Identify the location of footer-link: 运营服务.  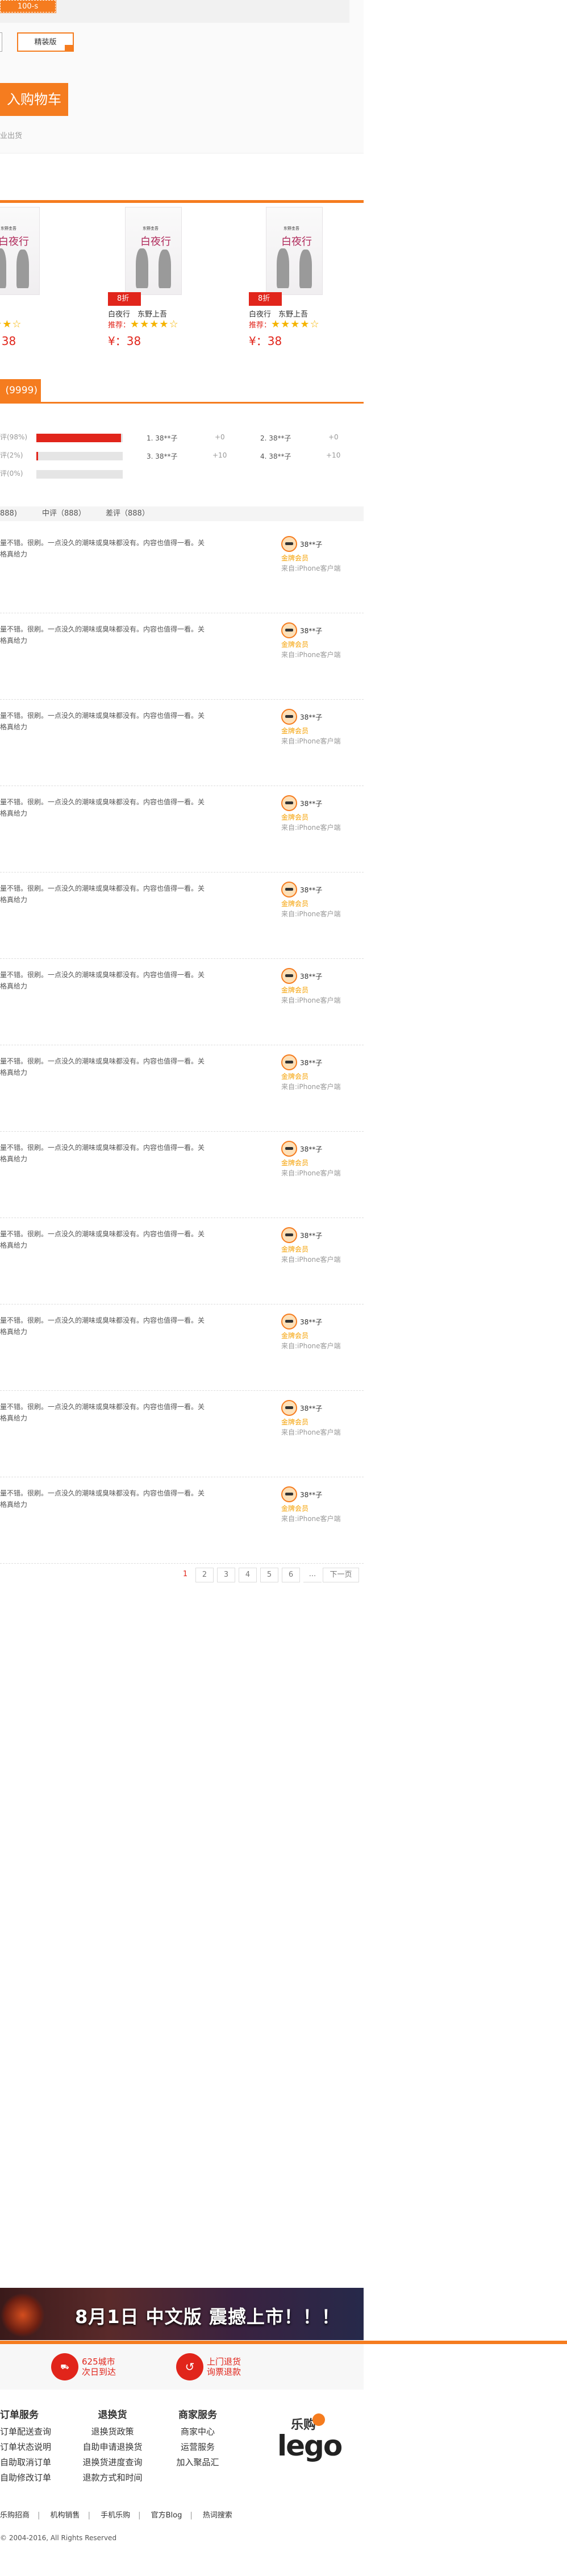
(197, 2447).